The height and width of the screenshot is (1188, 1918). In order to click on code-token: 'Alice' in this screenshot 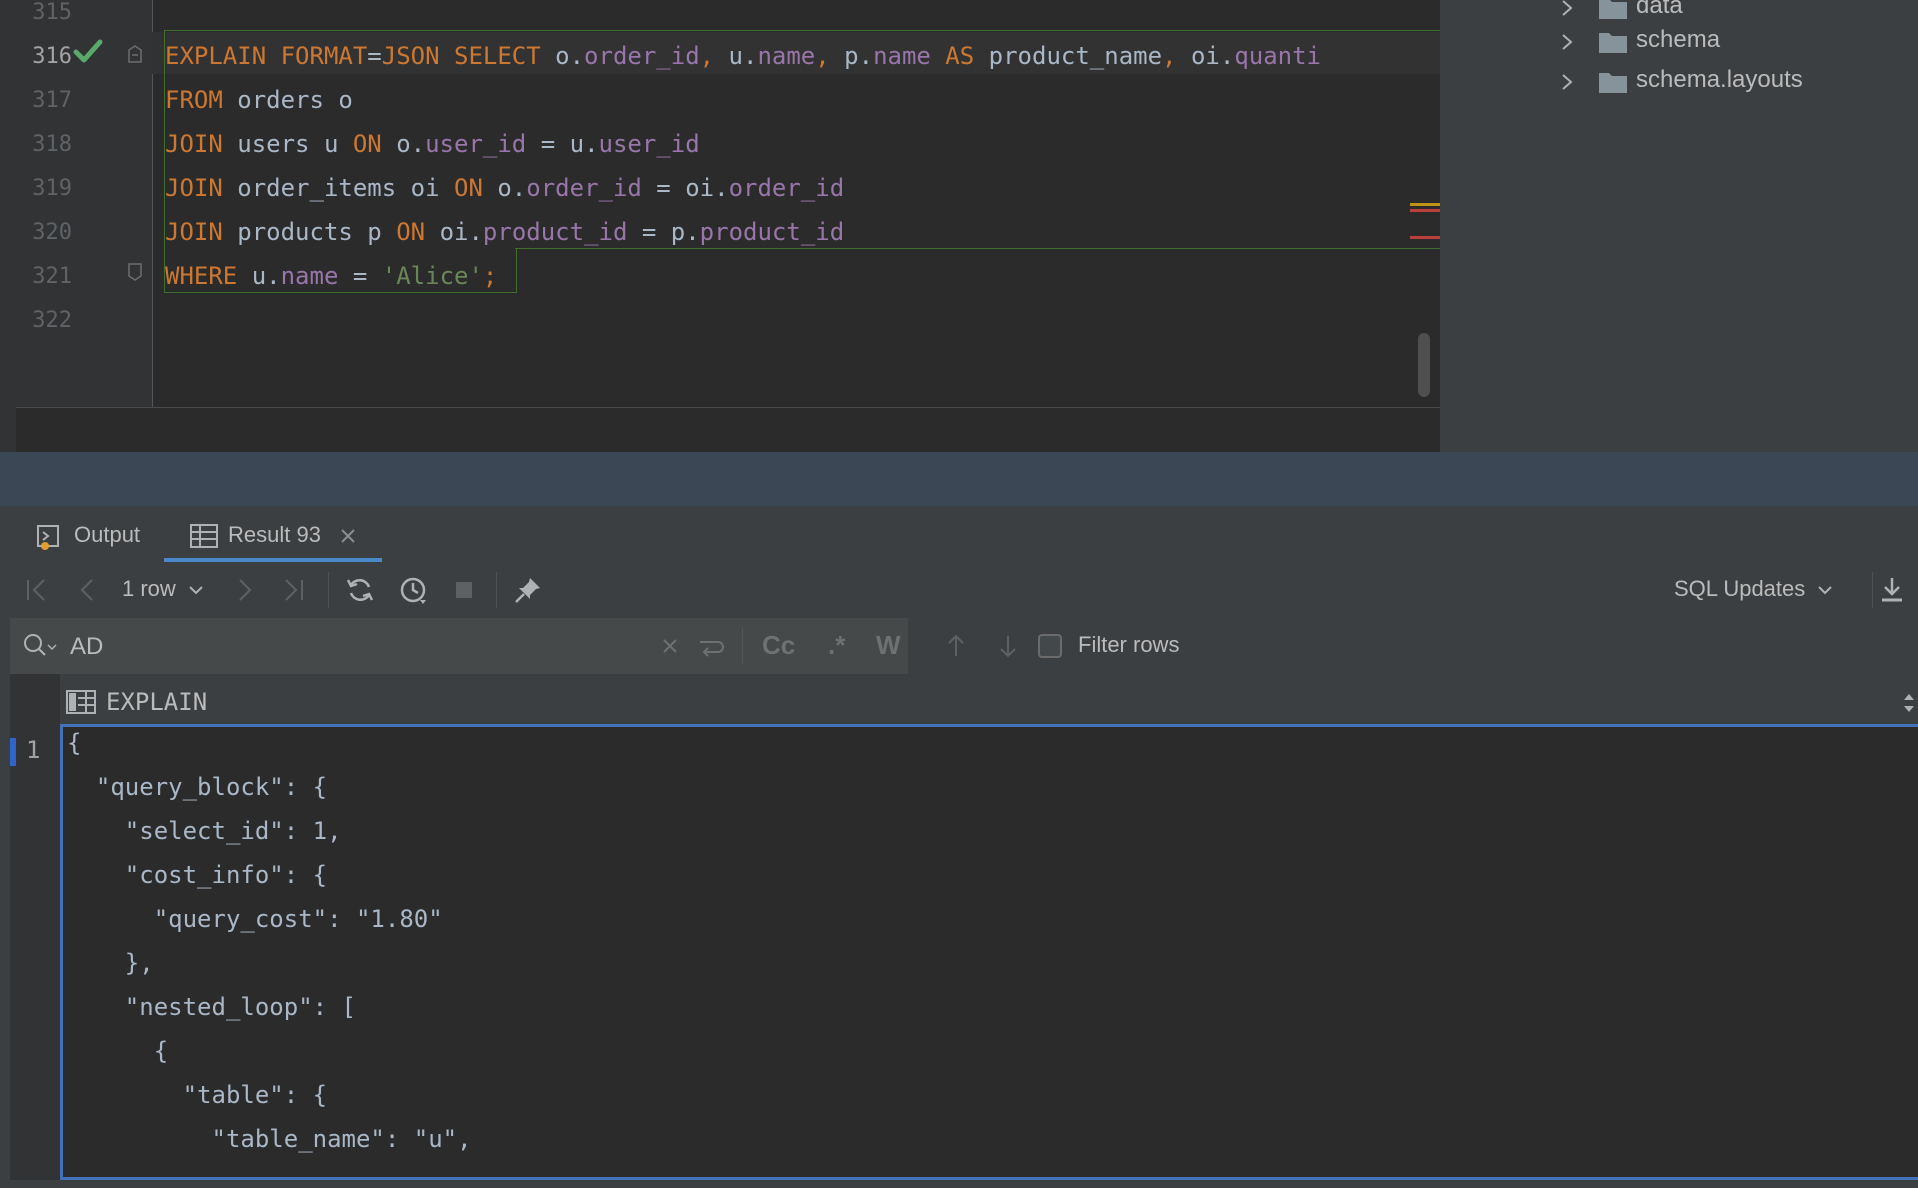, I will do `click(432, 276)`.